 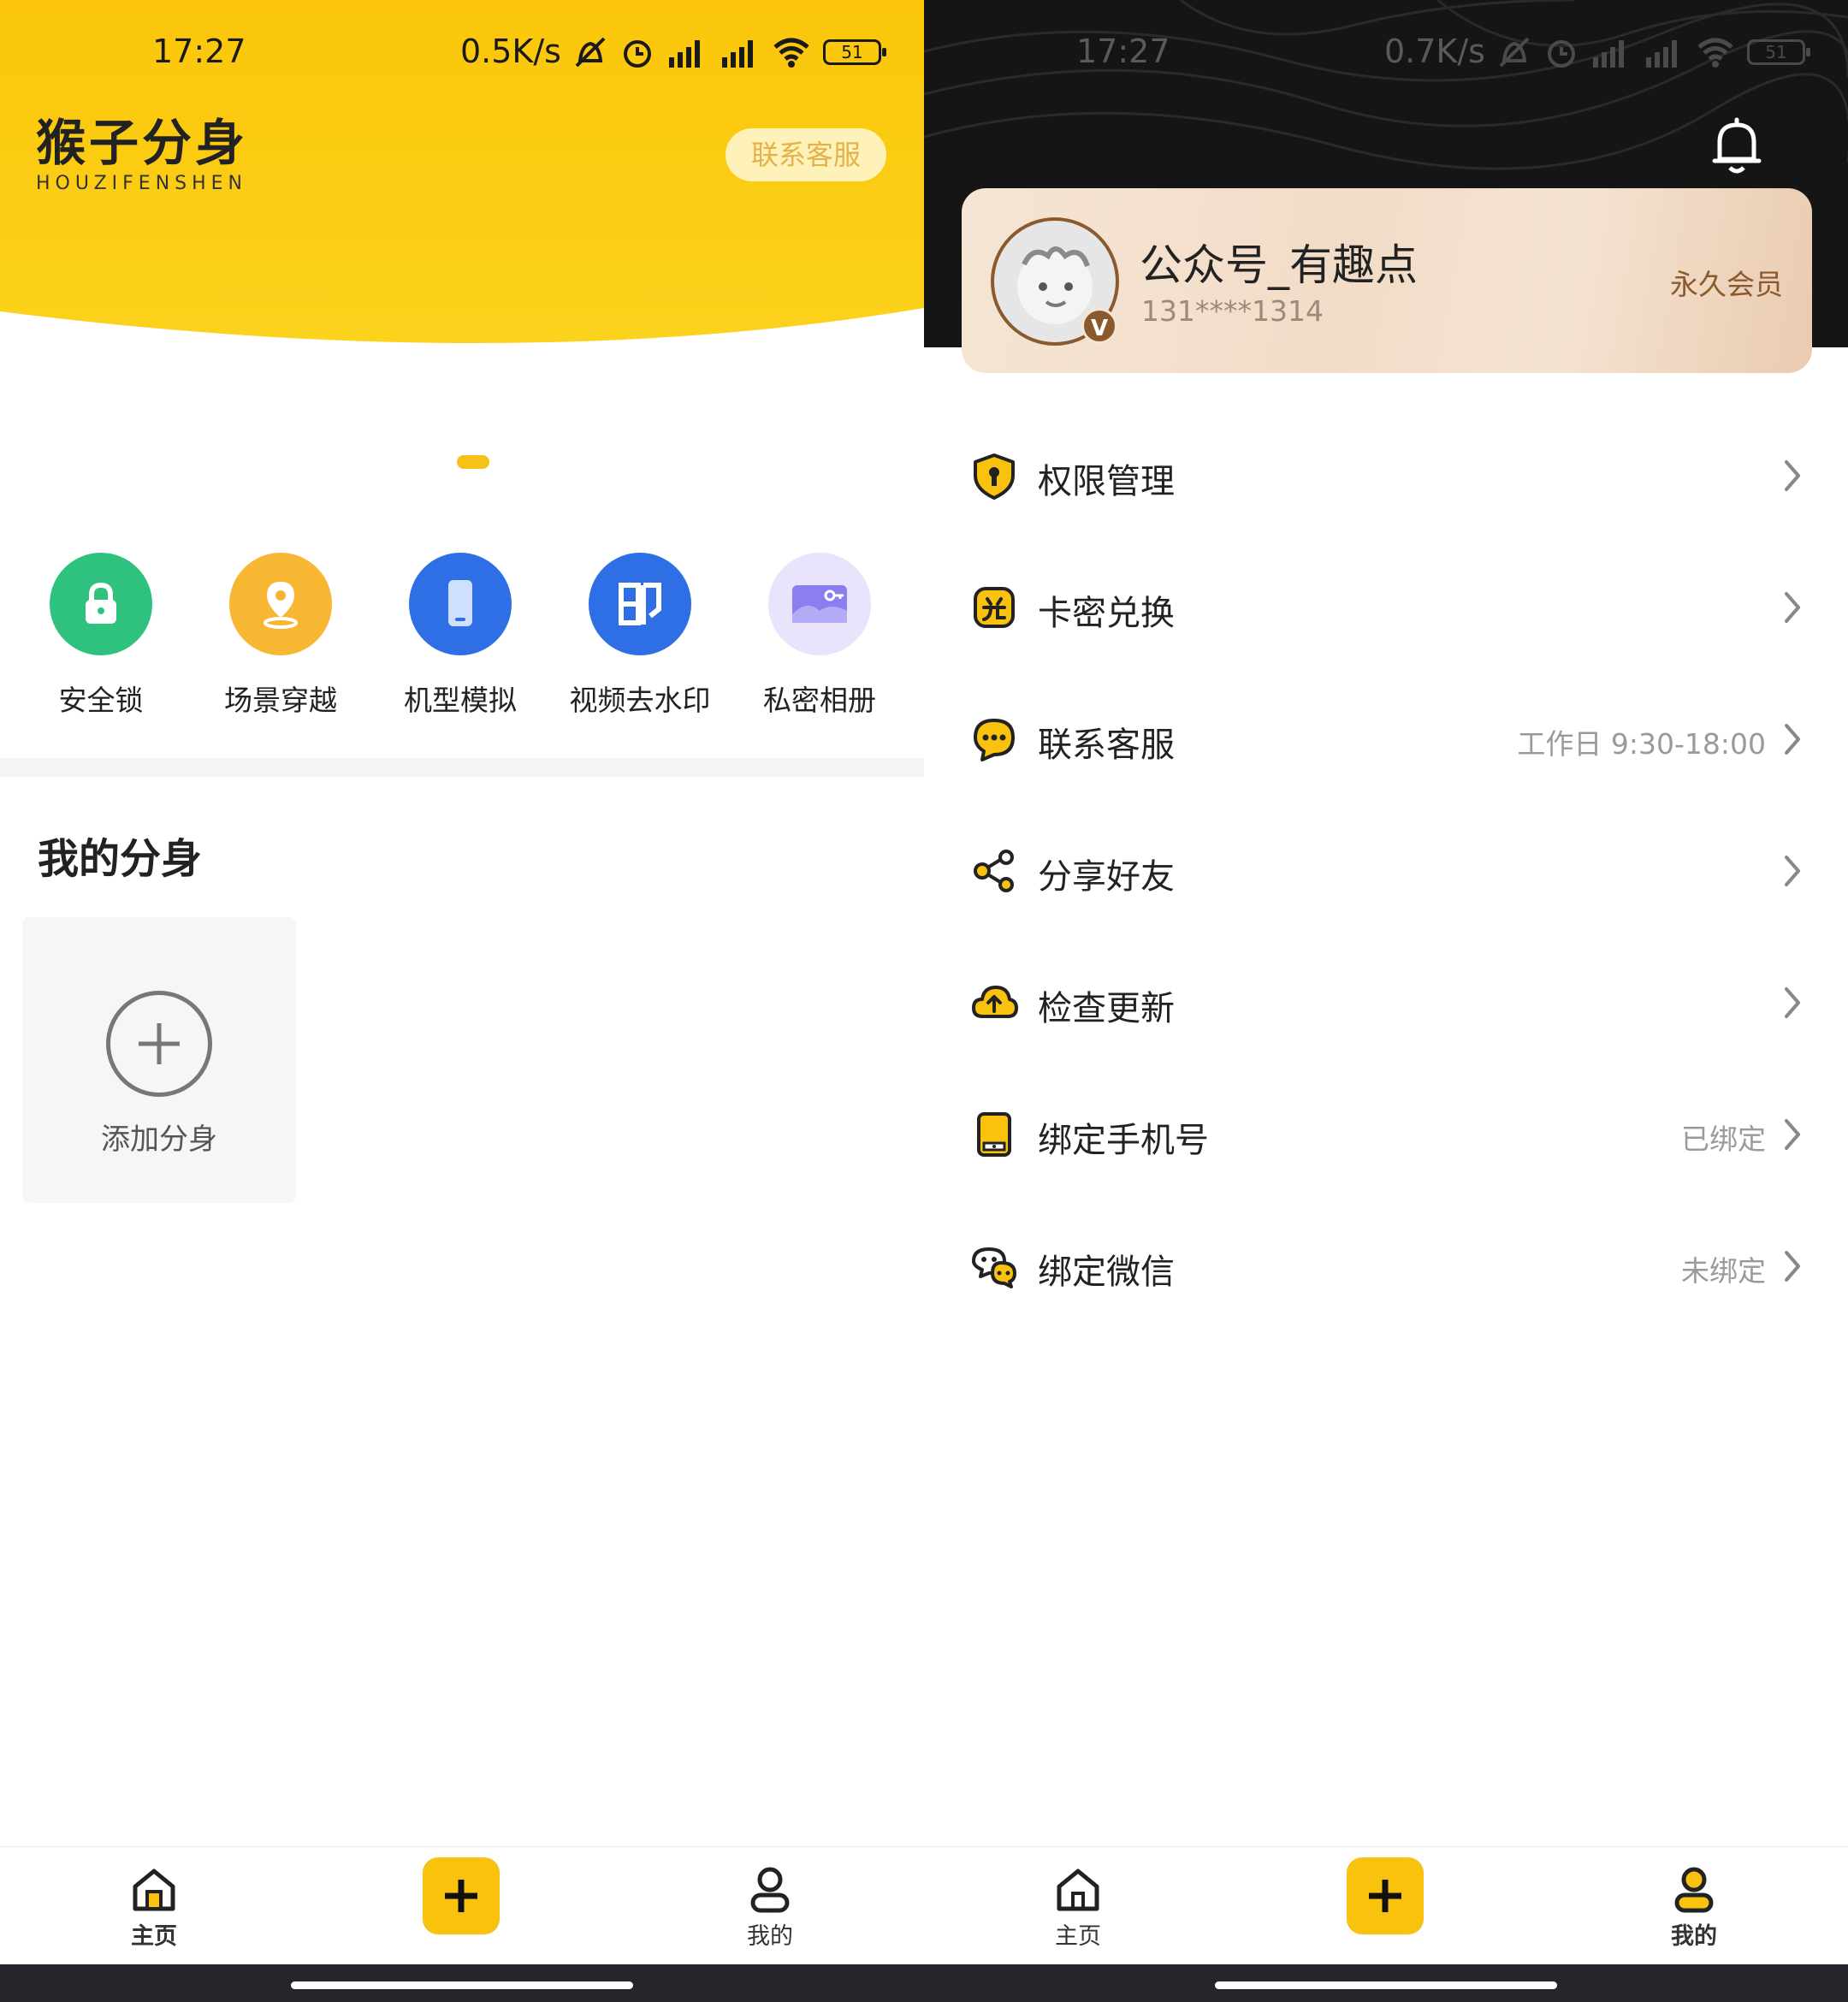 What do you see at coordinates (462, 767) in the screenshot?
I see `section-divider` at bounding box center [462, 767].